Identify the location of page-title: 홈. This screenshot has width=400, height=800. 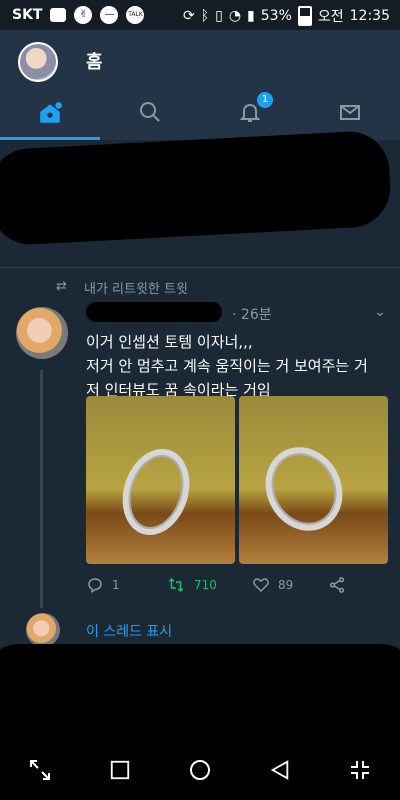
(94, 62).